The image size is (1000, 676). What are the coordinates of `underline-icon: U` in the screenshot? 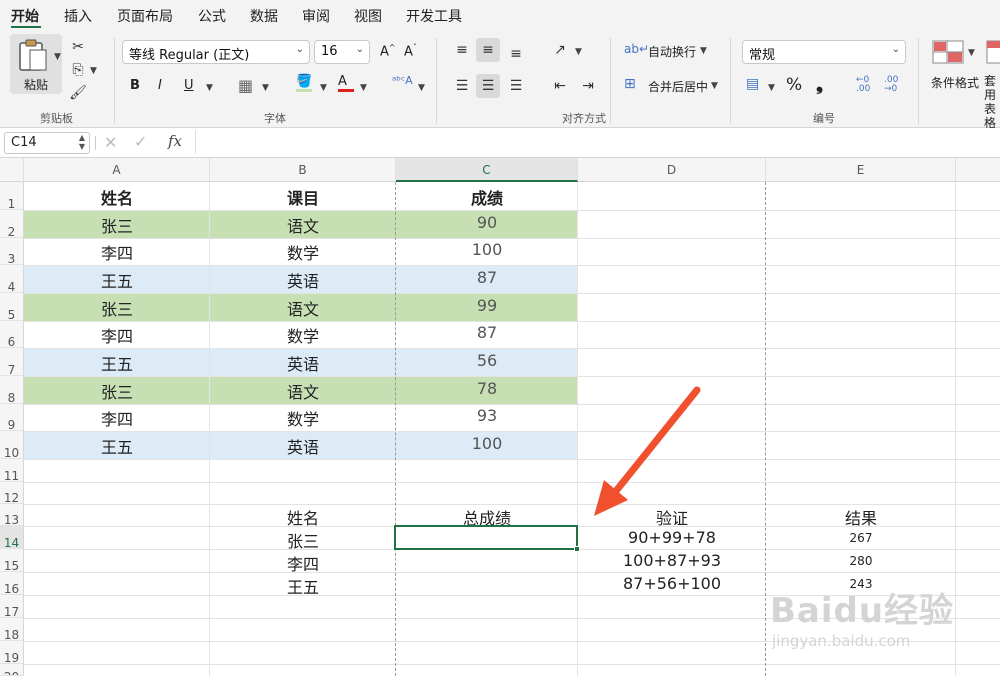 It's located at (189, 85).